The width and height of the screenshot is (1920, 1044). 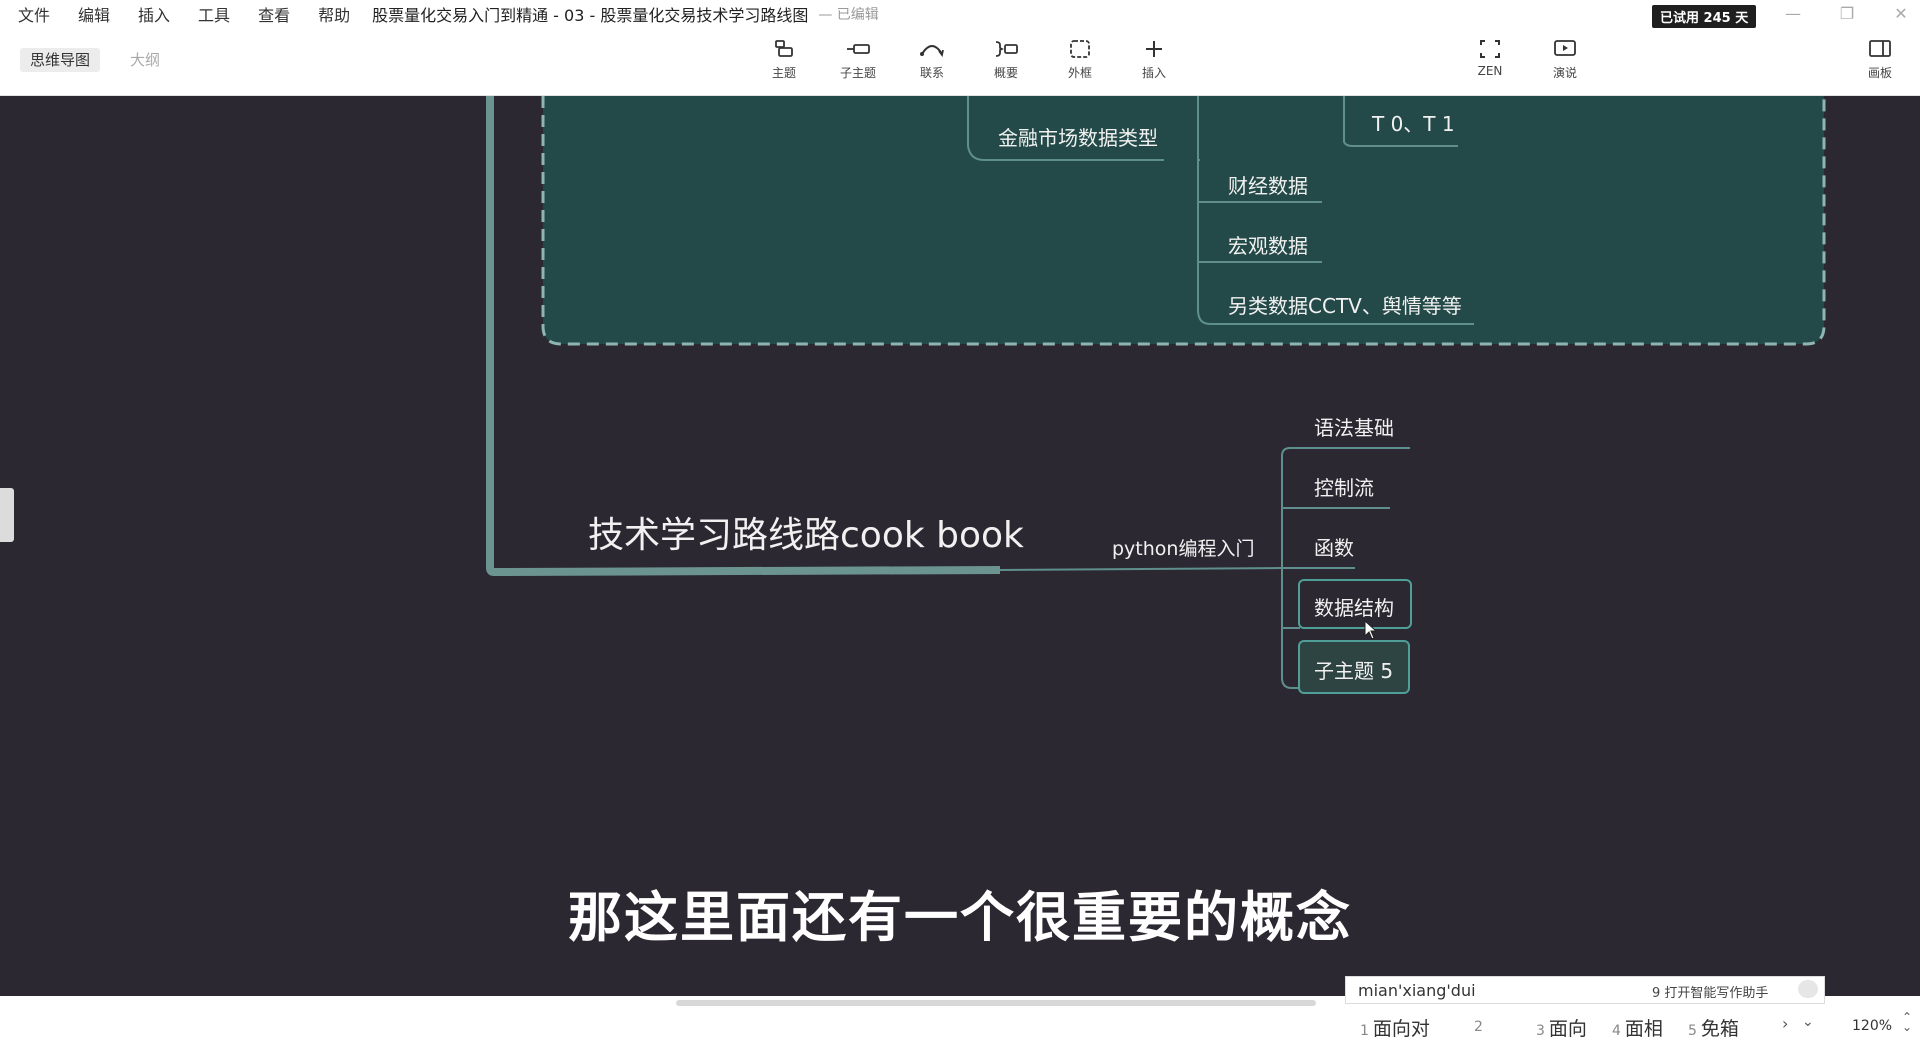 What do you see at coordinates (7, 515) in the screenshot?
I see `side-panel-handle` at bounding box center [7, 515].